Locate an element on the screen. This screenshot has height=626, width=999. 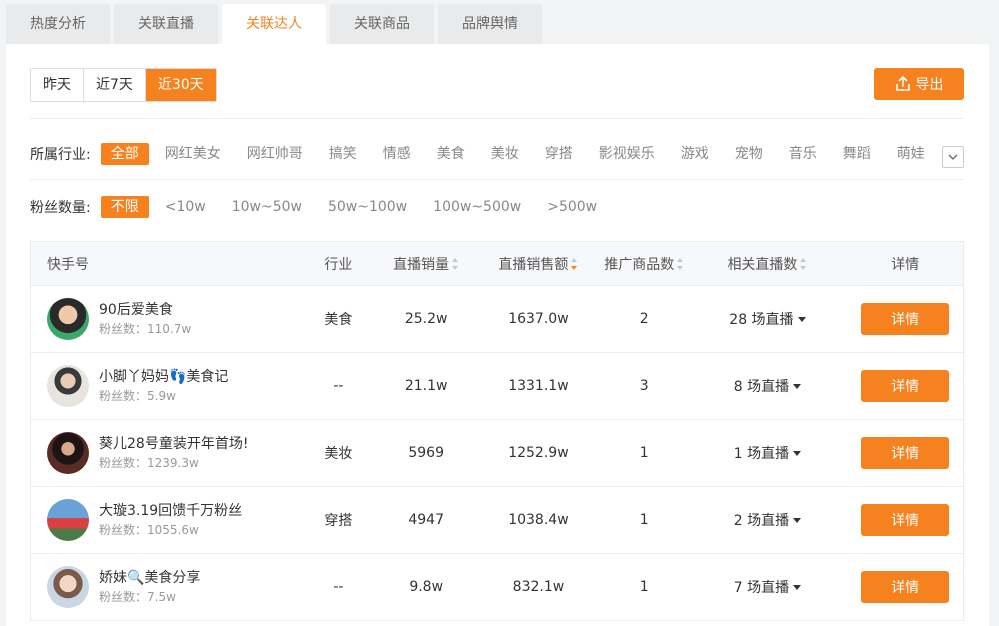
industry-chip: 宠物 is located at coordinates (749, 154).